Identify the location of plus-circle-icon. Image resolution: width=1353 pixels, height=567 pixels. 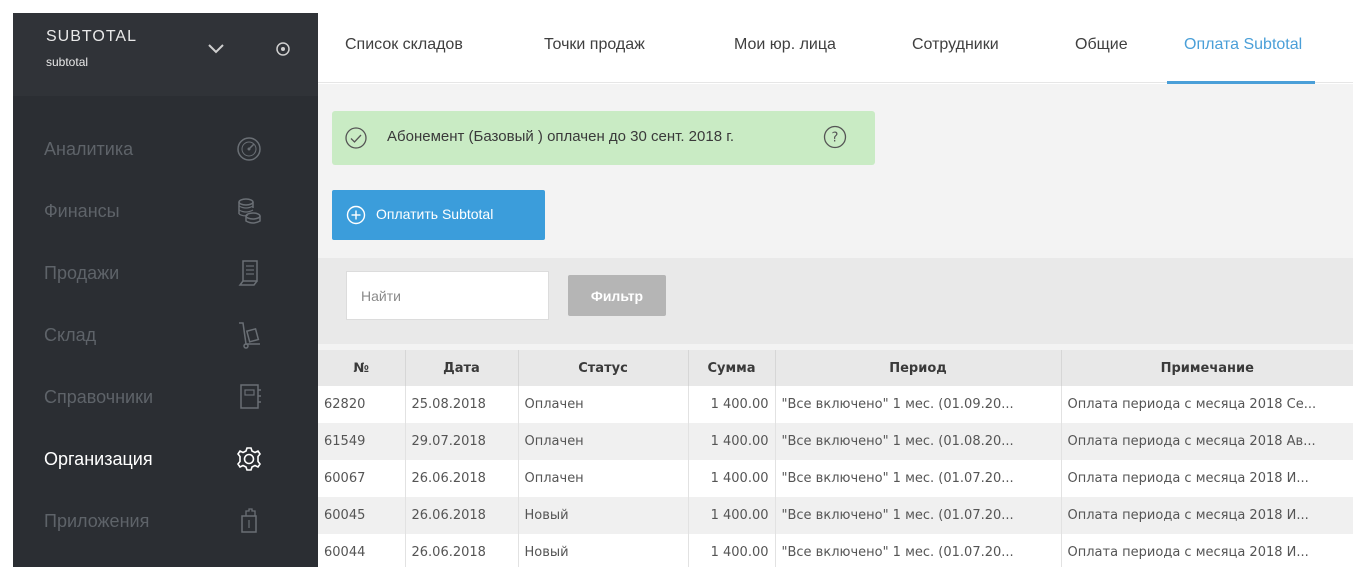
(356, 215).